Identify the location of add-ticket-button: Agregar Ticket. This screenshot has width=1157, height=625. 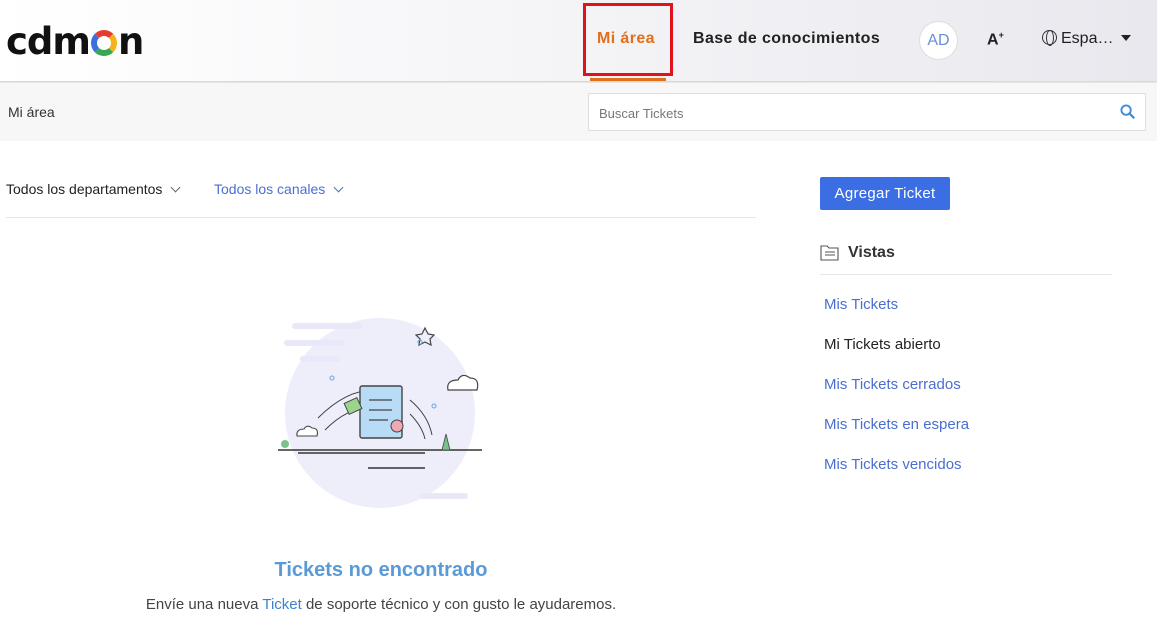
(885, 193).